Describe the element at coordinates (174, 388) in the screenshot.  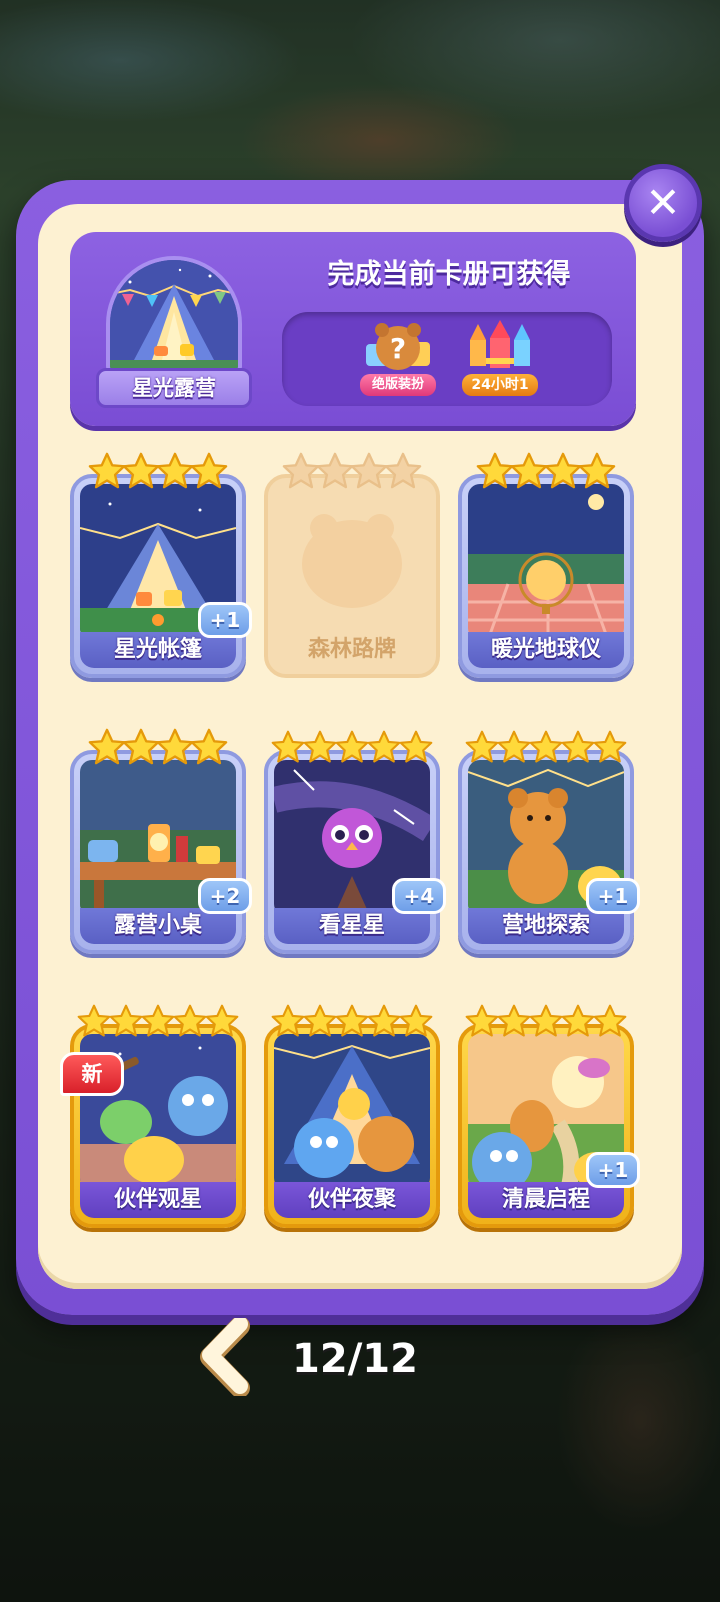
I see `album-name: 星光露营` at that location.